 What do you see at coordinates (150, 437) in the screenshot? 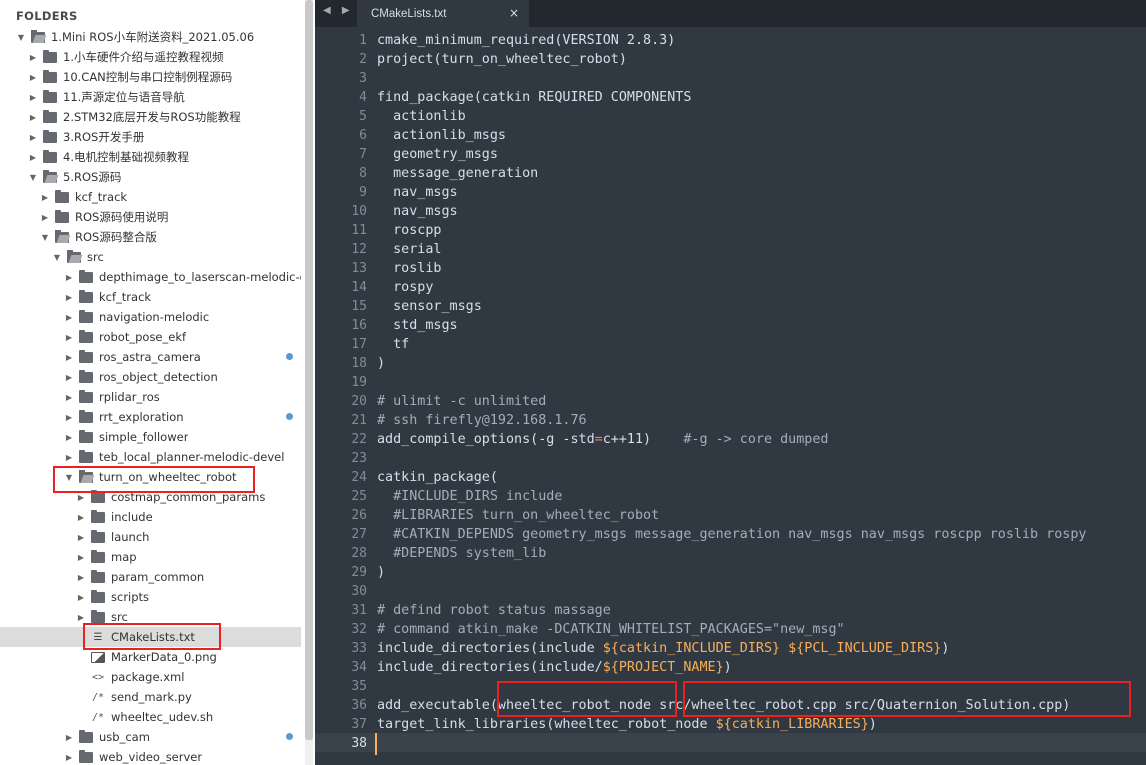
I see `tree-item: ▶ simple_follower` at bounding box center [150, 437].